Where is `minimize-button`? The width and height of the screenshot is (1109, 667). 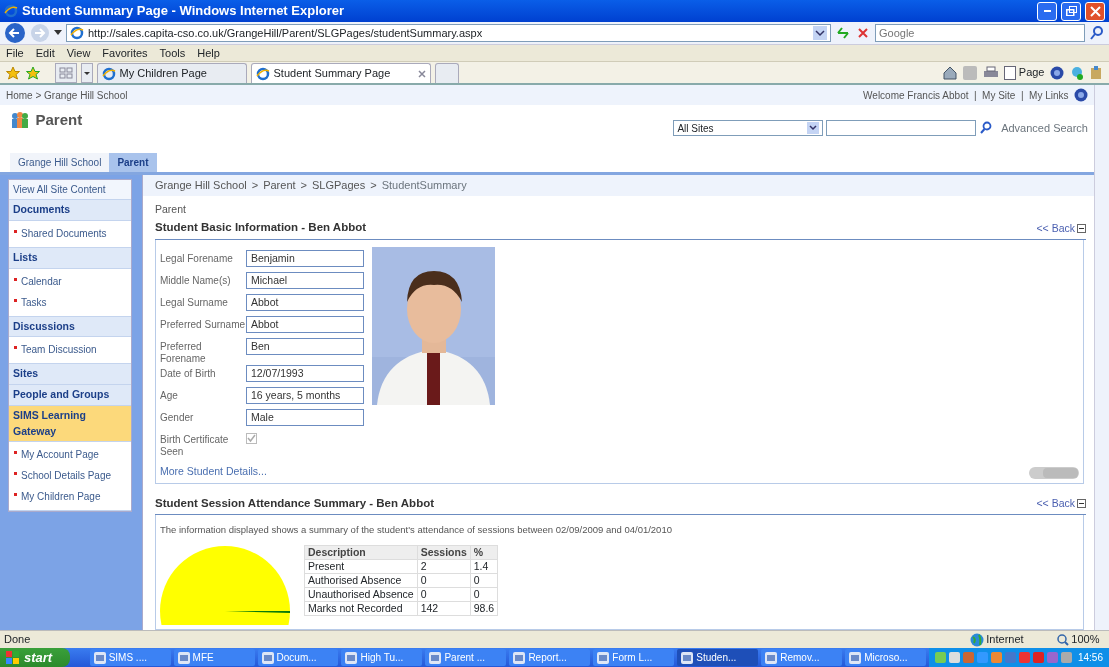
minimize-button is located at coordinates (1047, 11).